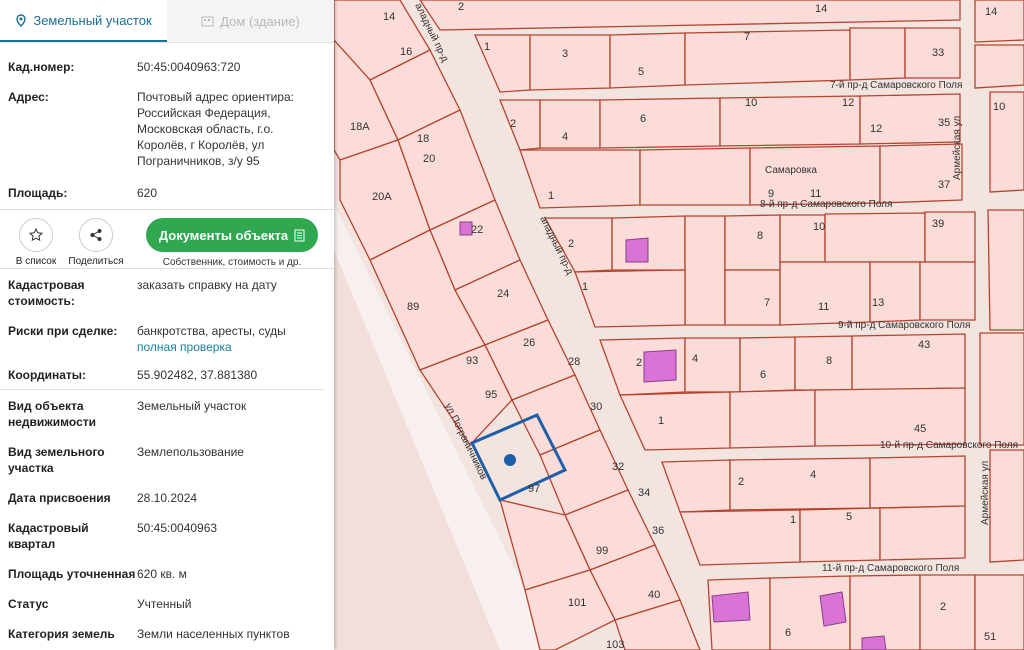  What do you see at coordinates (162, 389) in the screenshot?
I see `divider` at bounding box center [162, 389].